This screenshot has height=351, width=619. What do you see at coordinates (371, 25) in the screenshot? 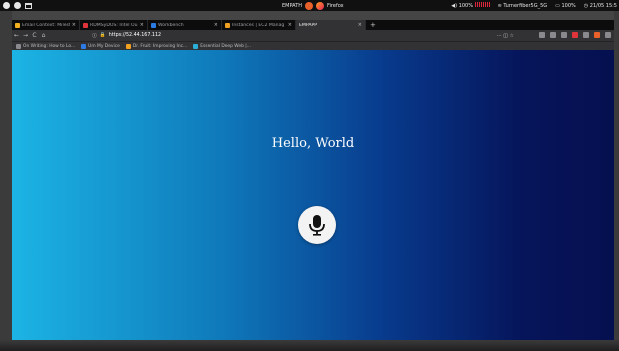
I see `new-tab-button: +` at bounding box center [371, 25].